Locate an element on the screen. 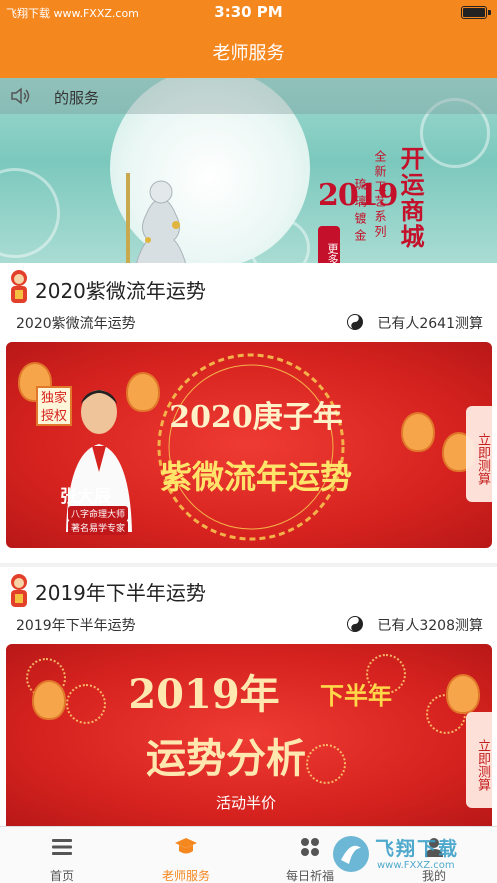 The image size is (497, 883). promo-line-1: 2020庚子年 is located at coordinates (256, 417).